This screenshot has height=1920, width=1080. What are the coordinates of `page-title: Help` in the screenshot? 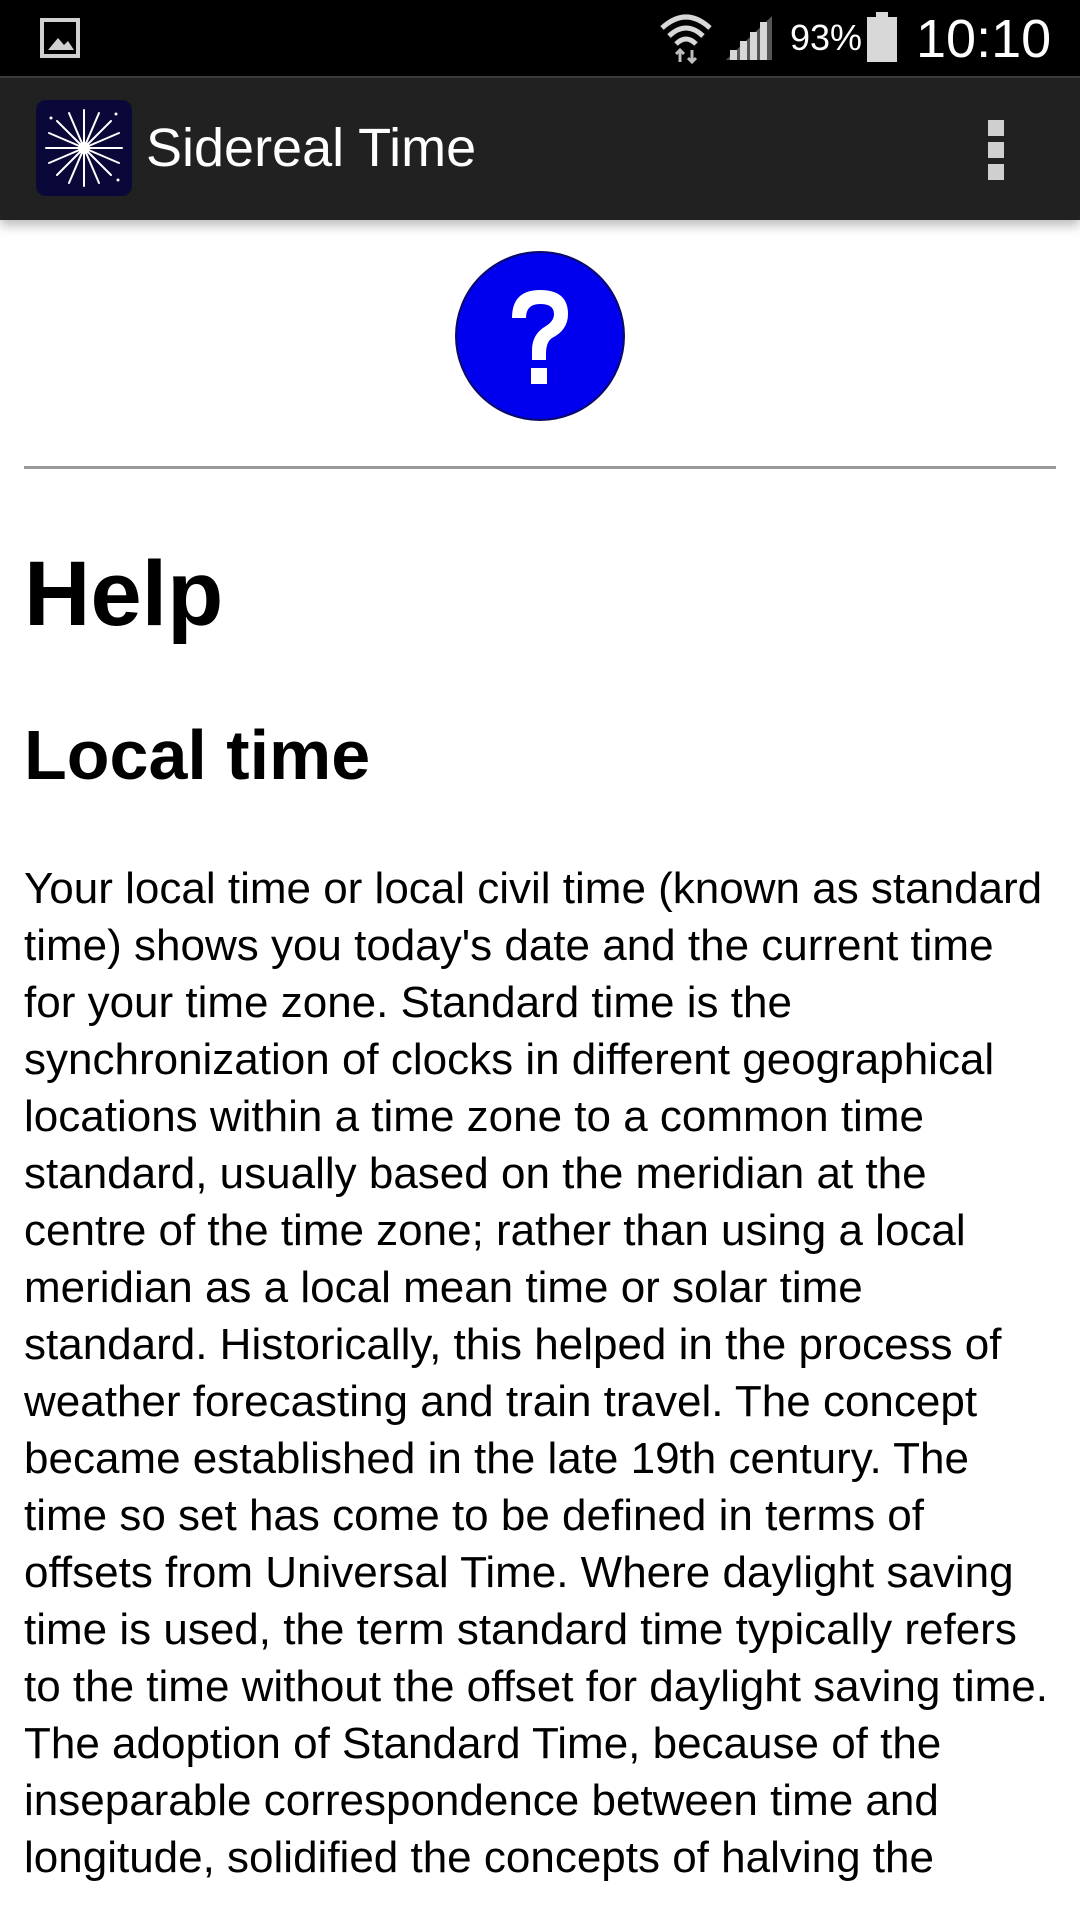 It's located at (124, 594).